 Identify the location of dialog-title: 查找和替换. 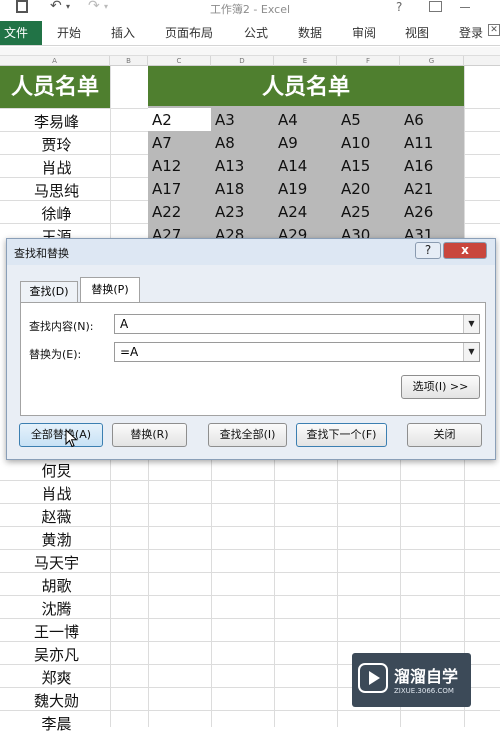
(41, 253).